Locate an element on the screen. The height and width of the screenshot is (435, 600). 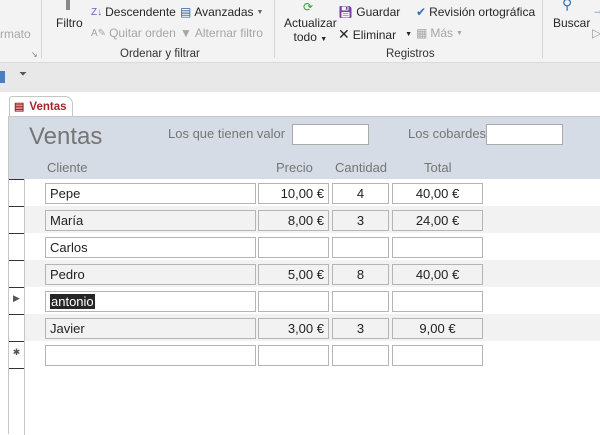
cantidad-field: 8 is located at coordinates (360, 274).